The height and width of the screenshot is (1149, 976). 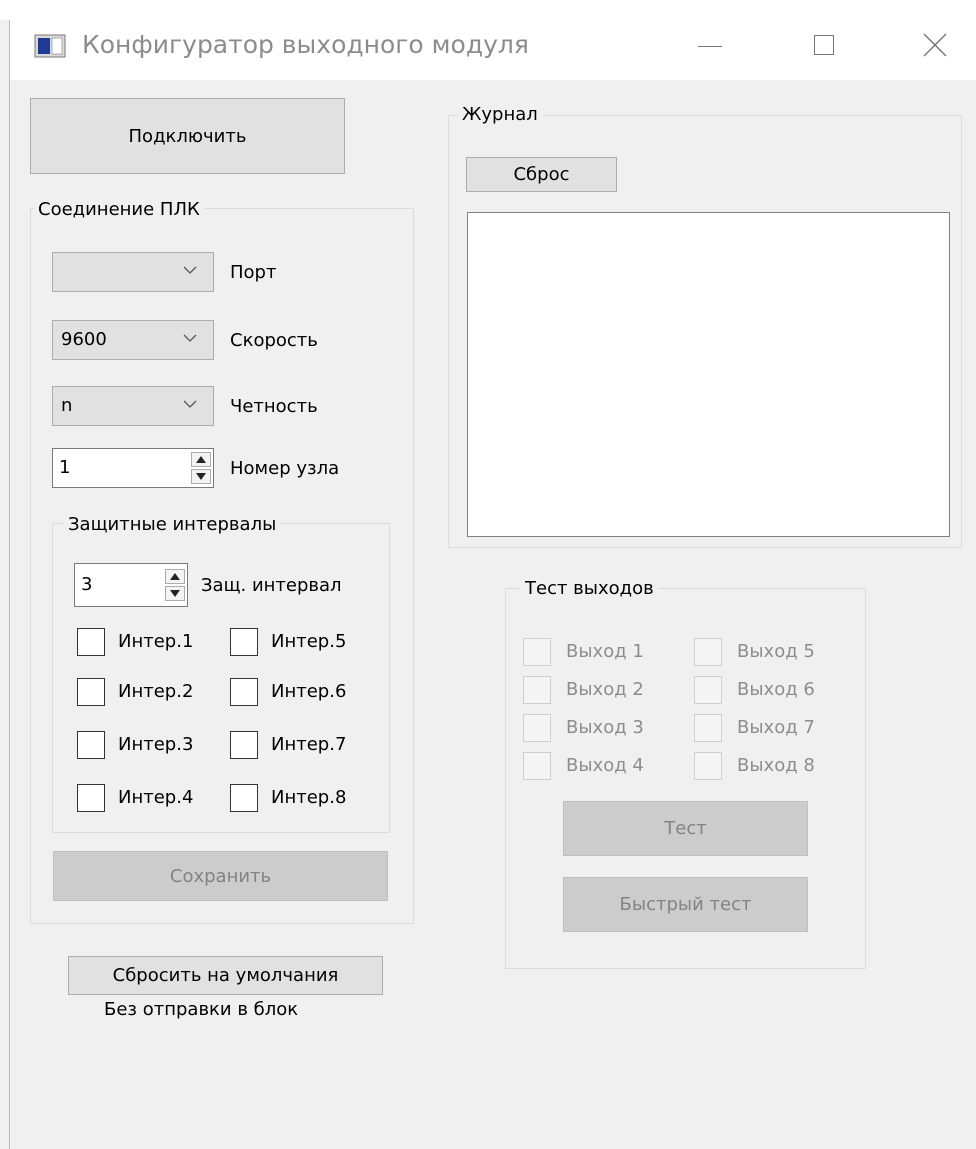 I want to click on output-8-checkbox, so click(x=708, y=766).